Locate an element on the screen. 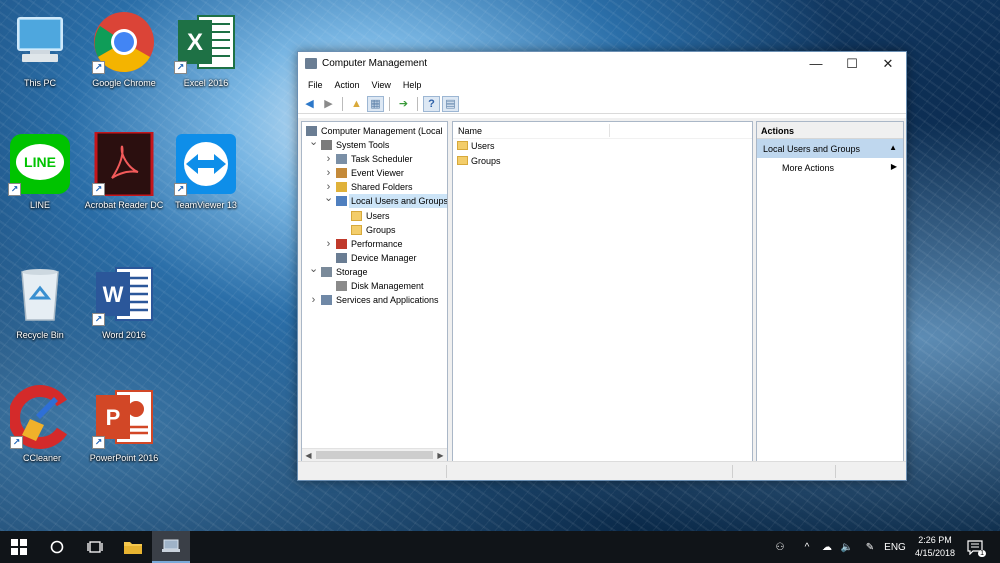 This screenshot has width=1000, height=563. menu-help: Help is located at coordinates (412, 85).